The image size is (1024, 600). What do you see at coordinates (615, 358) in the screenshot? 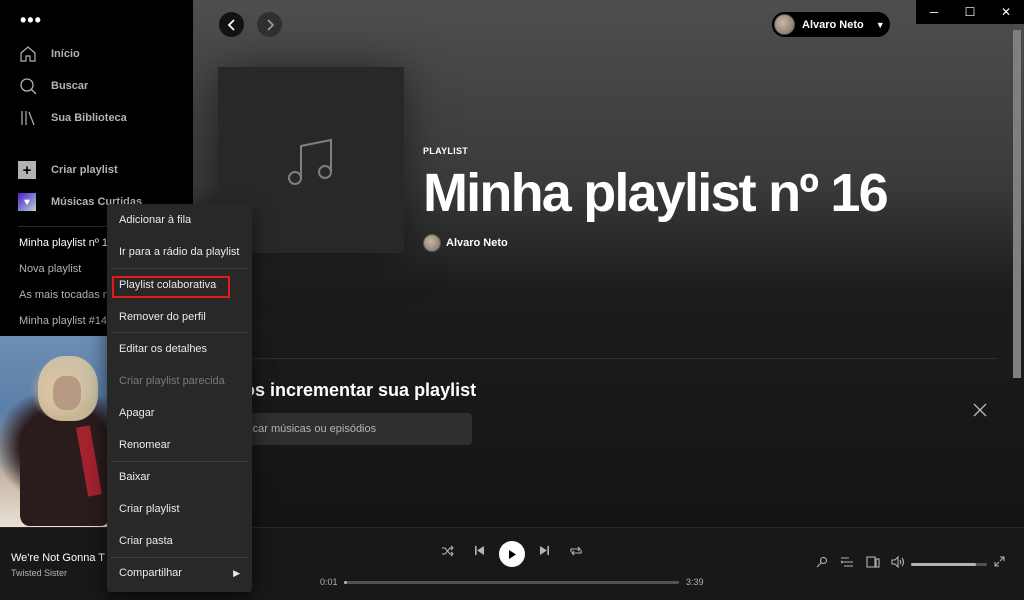
I see `section-divider` at bounding box center [615, 358].